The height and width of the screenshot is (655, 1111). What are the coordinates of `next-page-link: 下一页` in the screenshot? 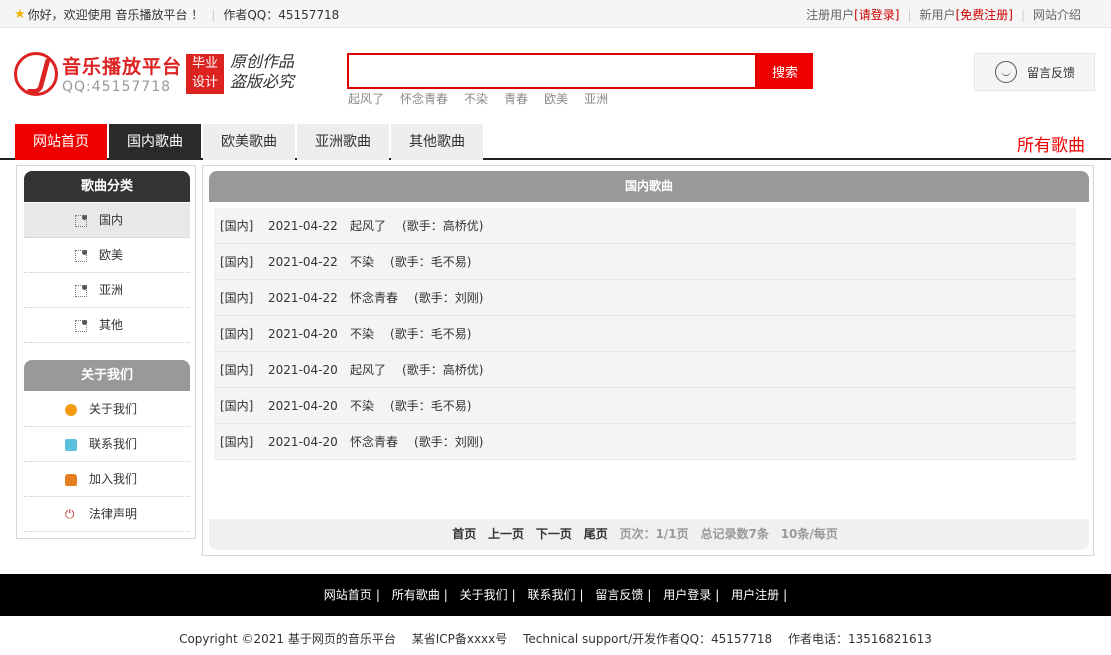 It's located at (554, 534).